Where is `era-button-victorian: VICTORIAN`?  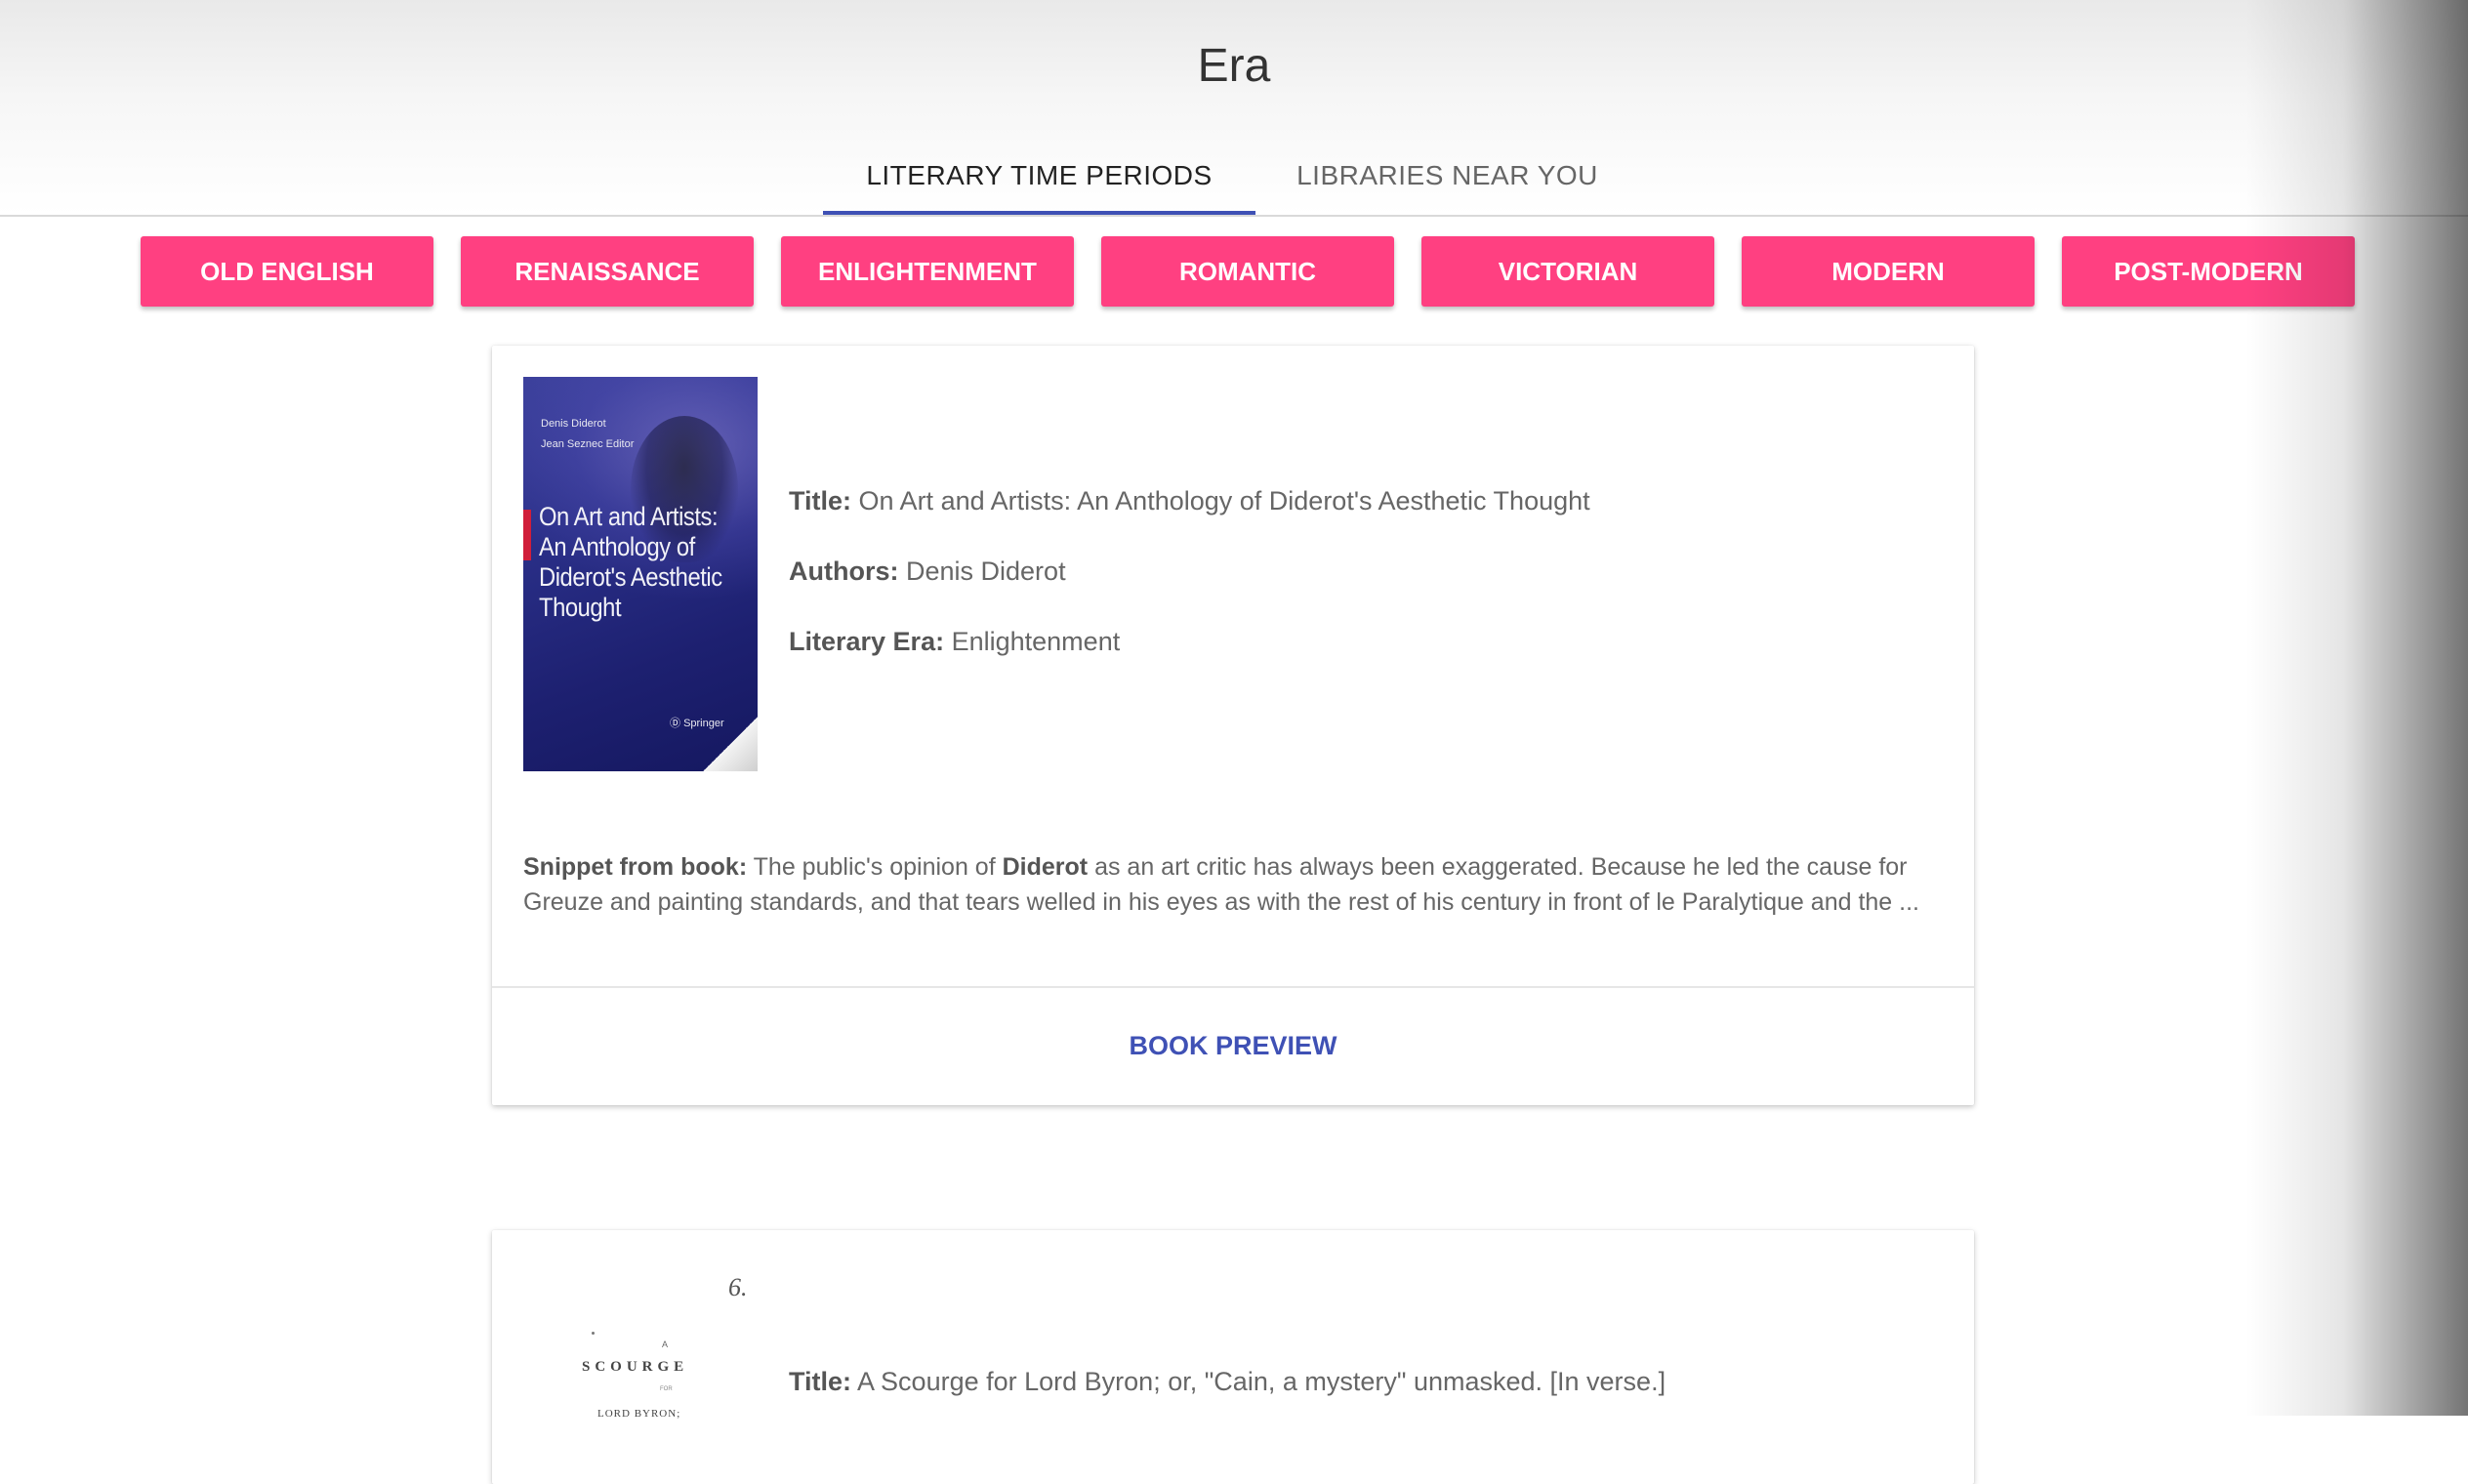
era-button-victorian: VICTORIAN is located at coordinates (1567, 271).